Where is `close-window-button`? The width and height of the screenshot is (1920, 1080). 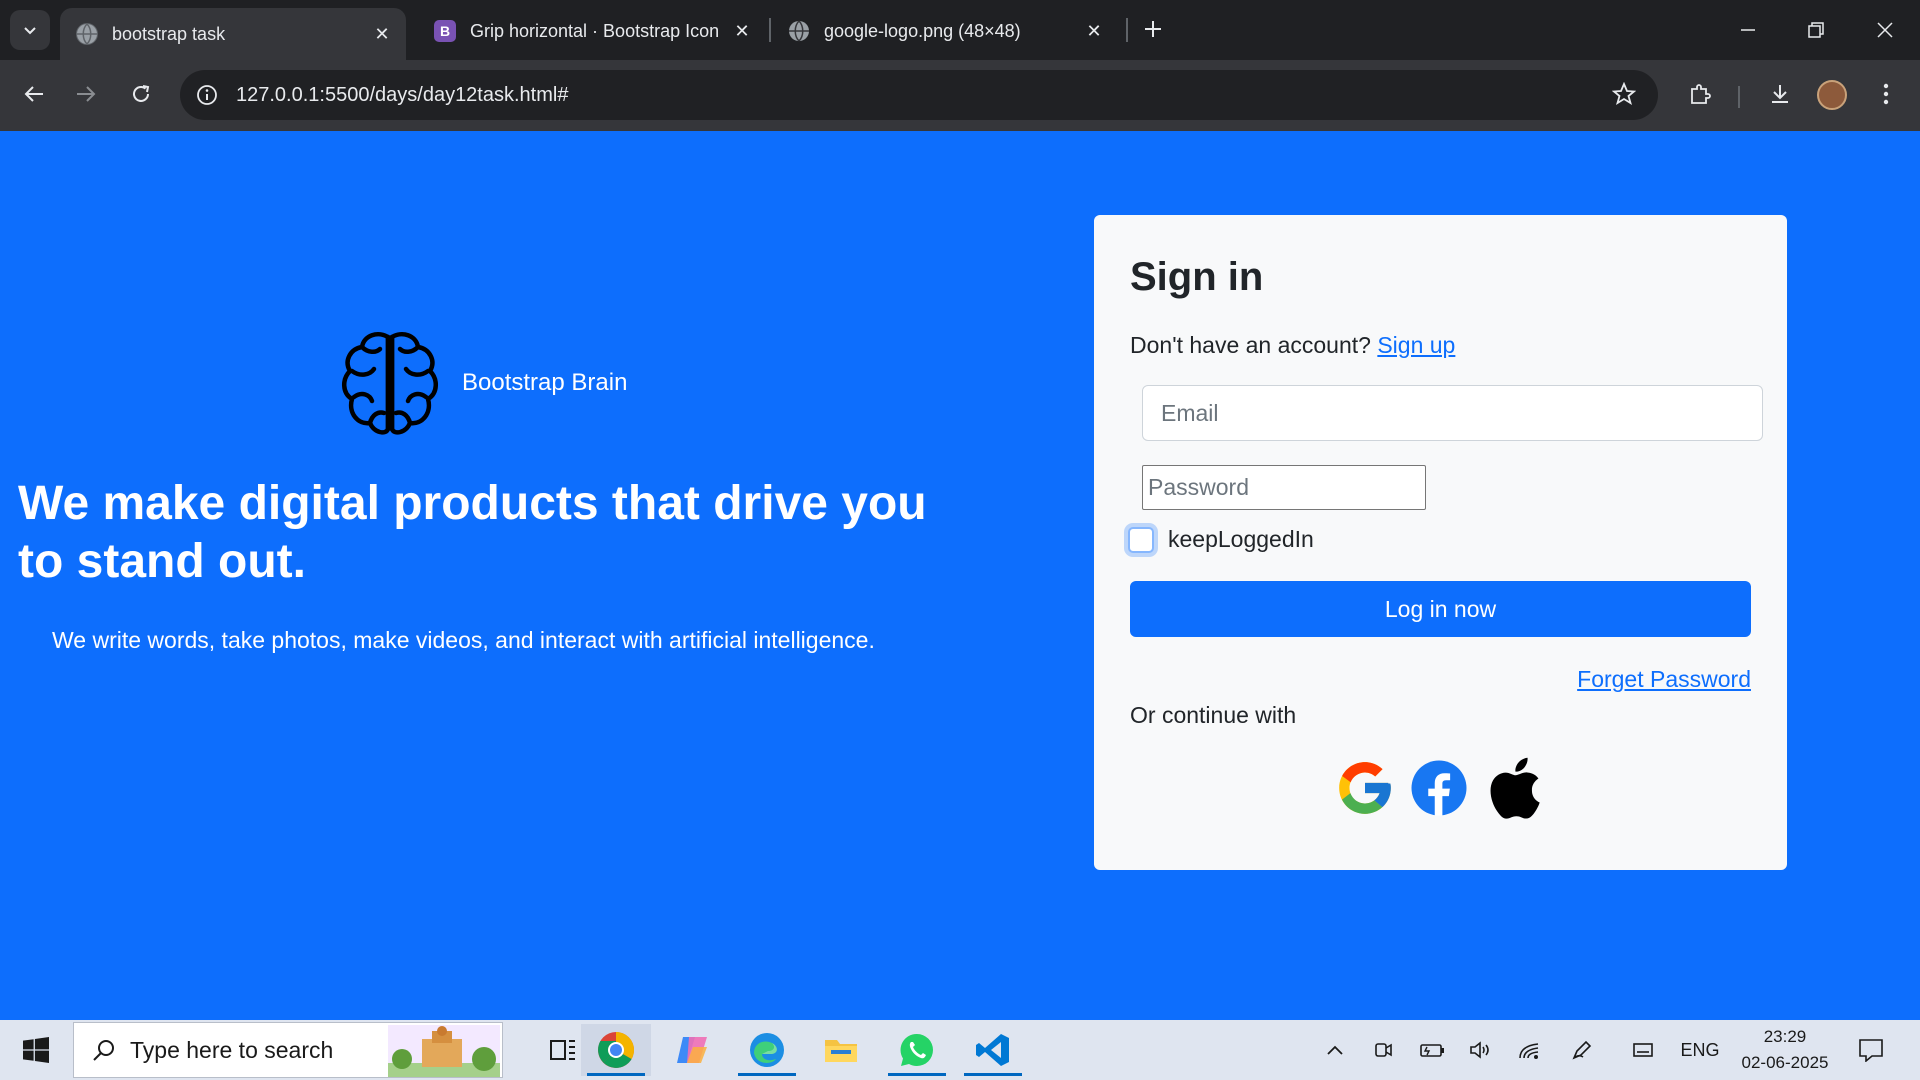 close-window-button is located at coordinates (1885, 30).